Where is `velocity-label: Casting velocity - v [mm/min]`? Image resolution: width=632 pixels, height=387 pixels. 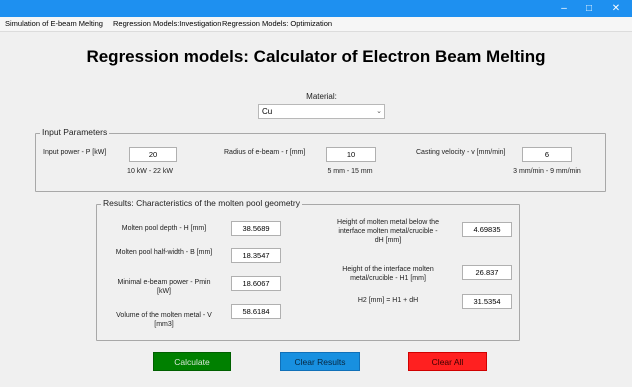 velocity-label: Casting velocity - v [mm/min] is located at coordinates (461, 152).